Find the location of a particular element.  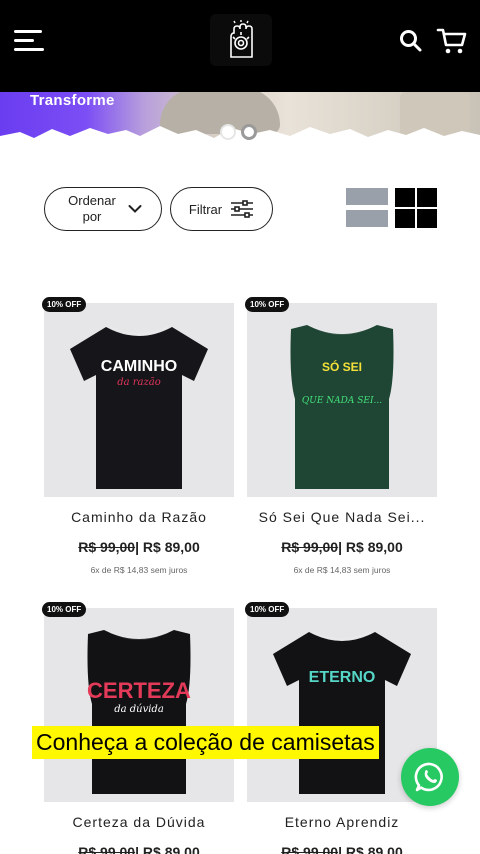

print-title: SÓ SEI is located at coordinates (342, 366).